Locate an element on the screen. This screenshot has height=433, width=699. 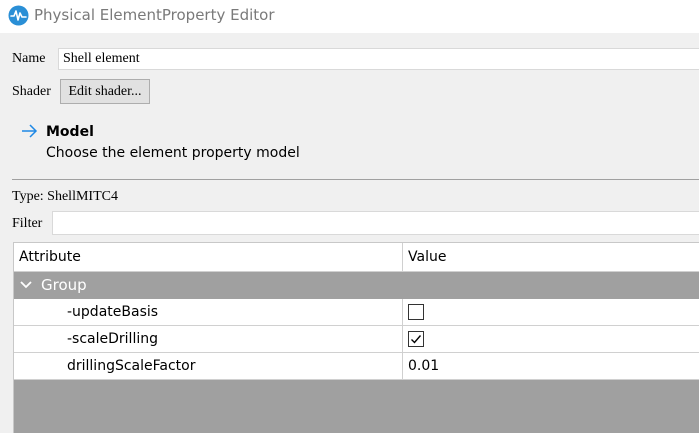
update-basis-checkbox is located at coordinates (416, 312).